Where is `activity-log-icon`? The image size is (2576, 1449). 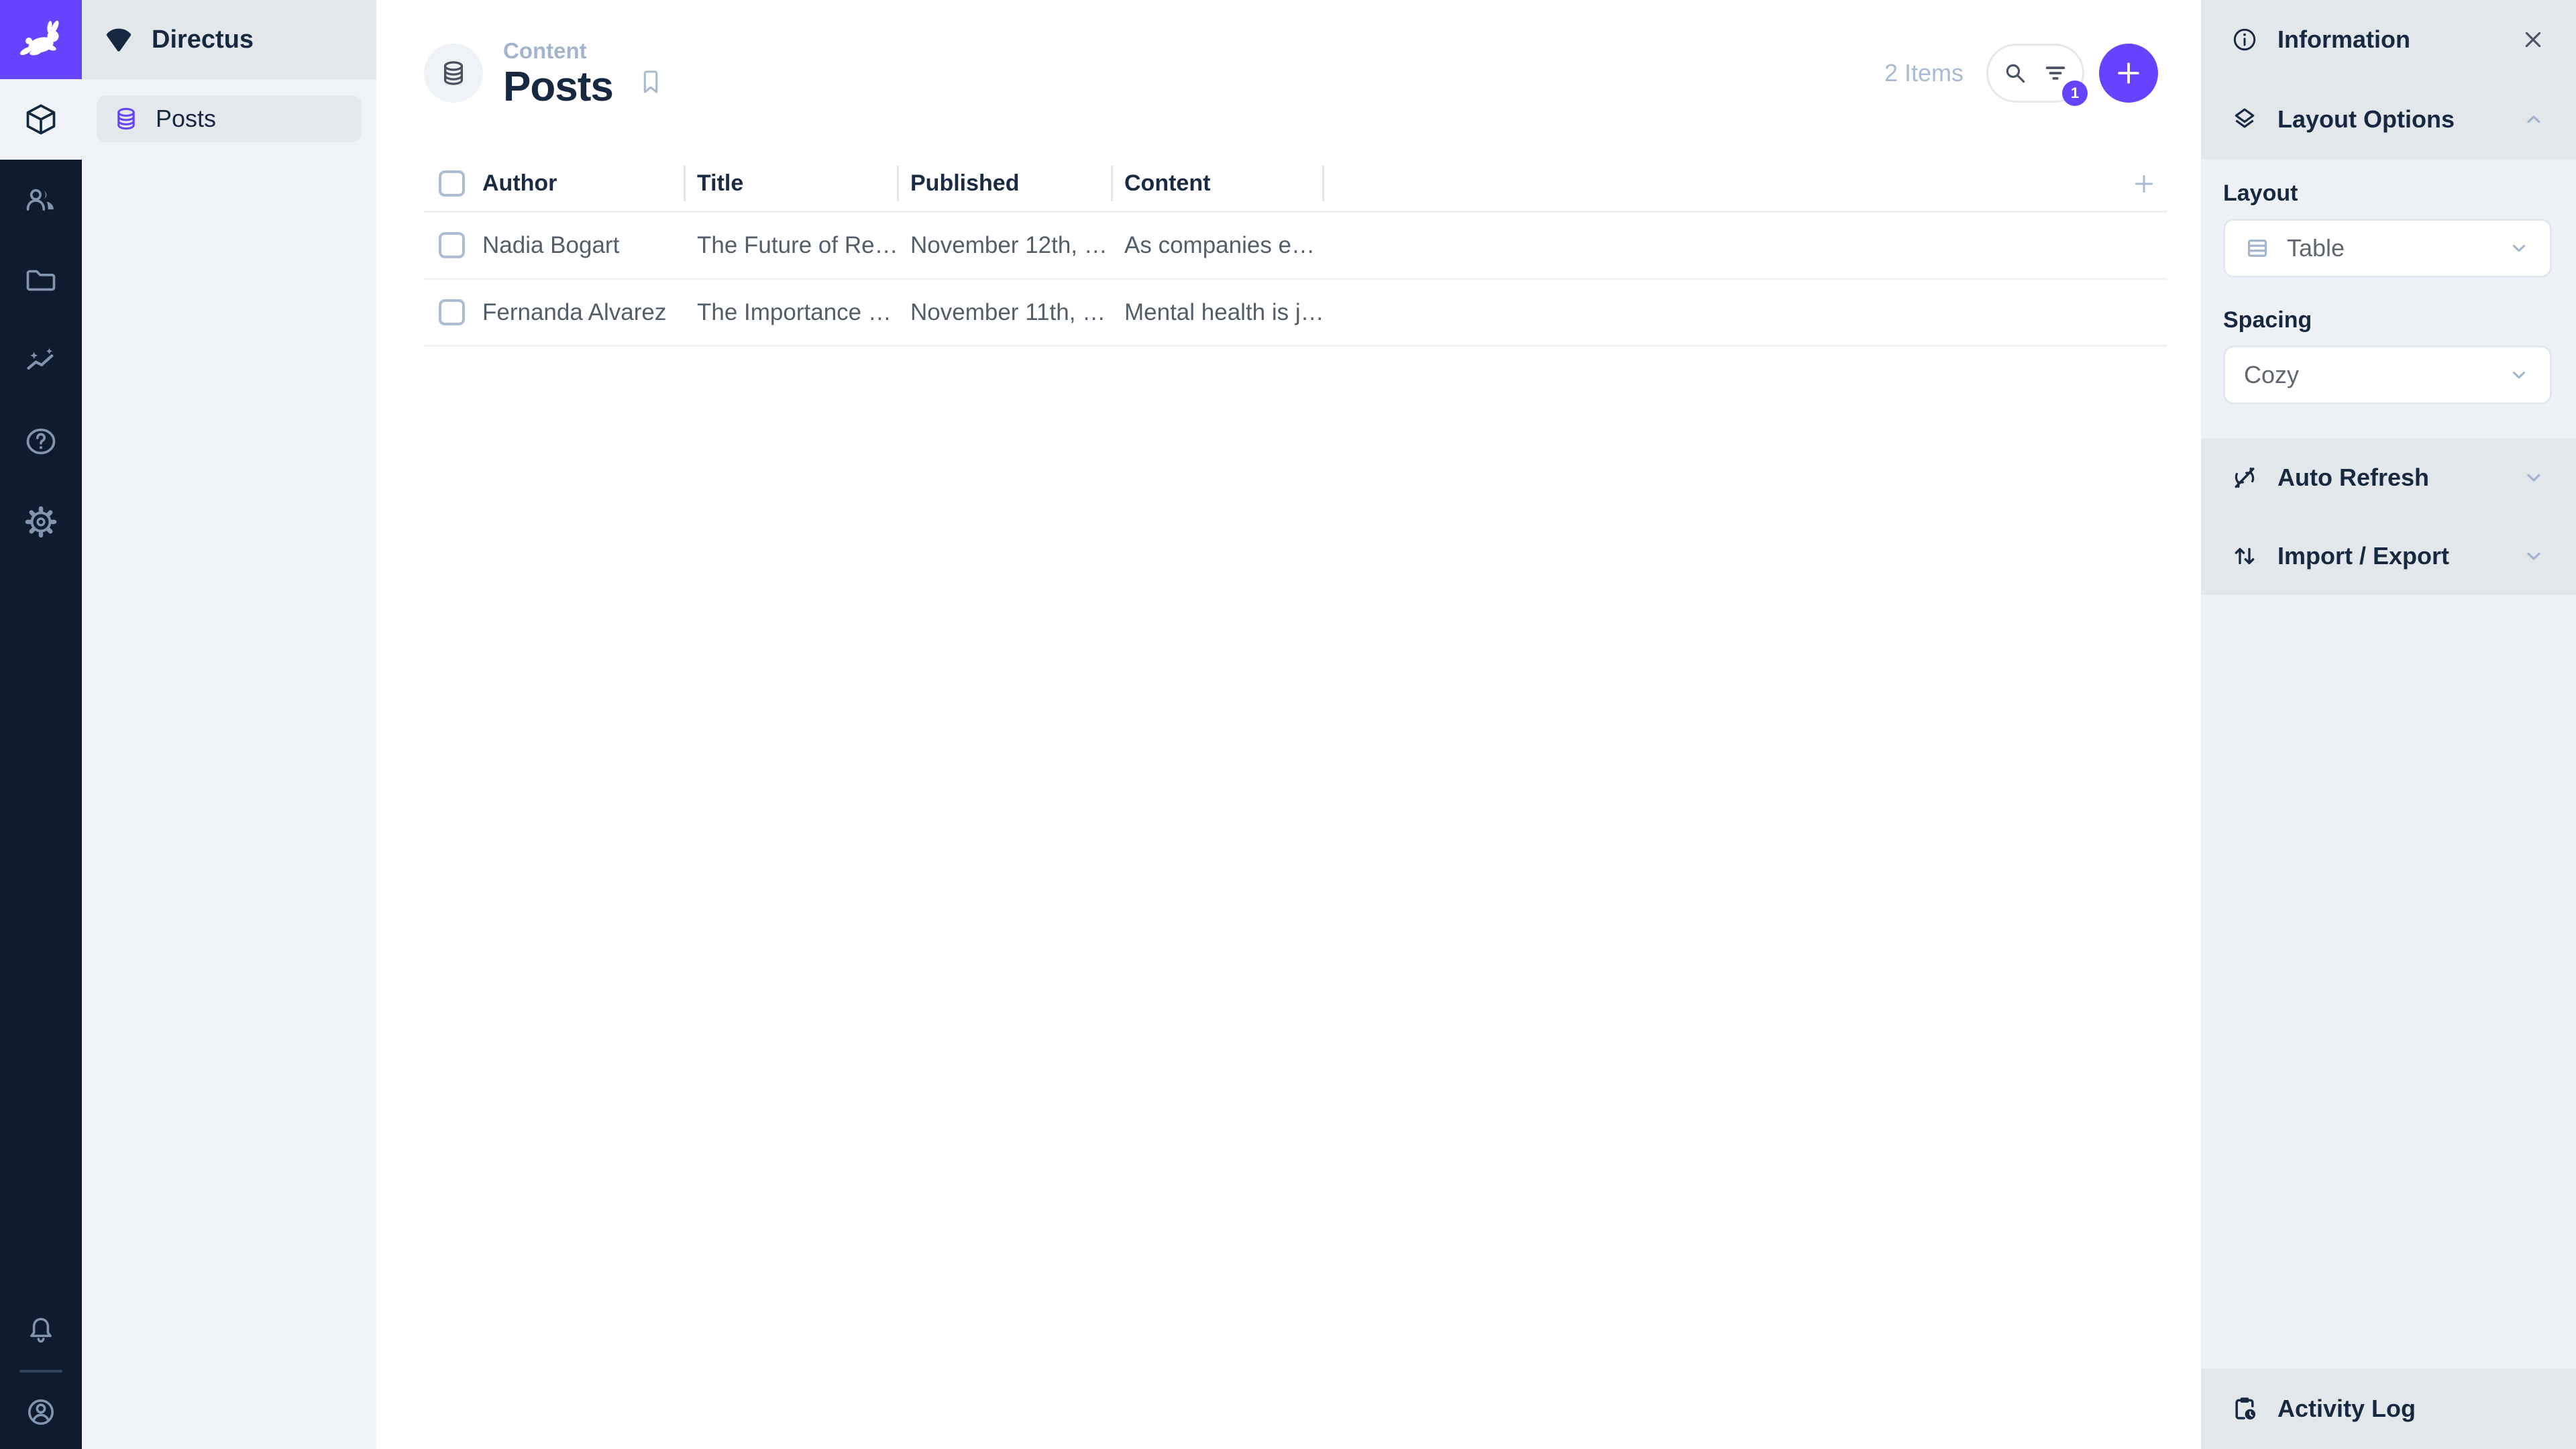
activity-log-icon is located at coordinates (2245, 1408).